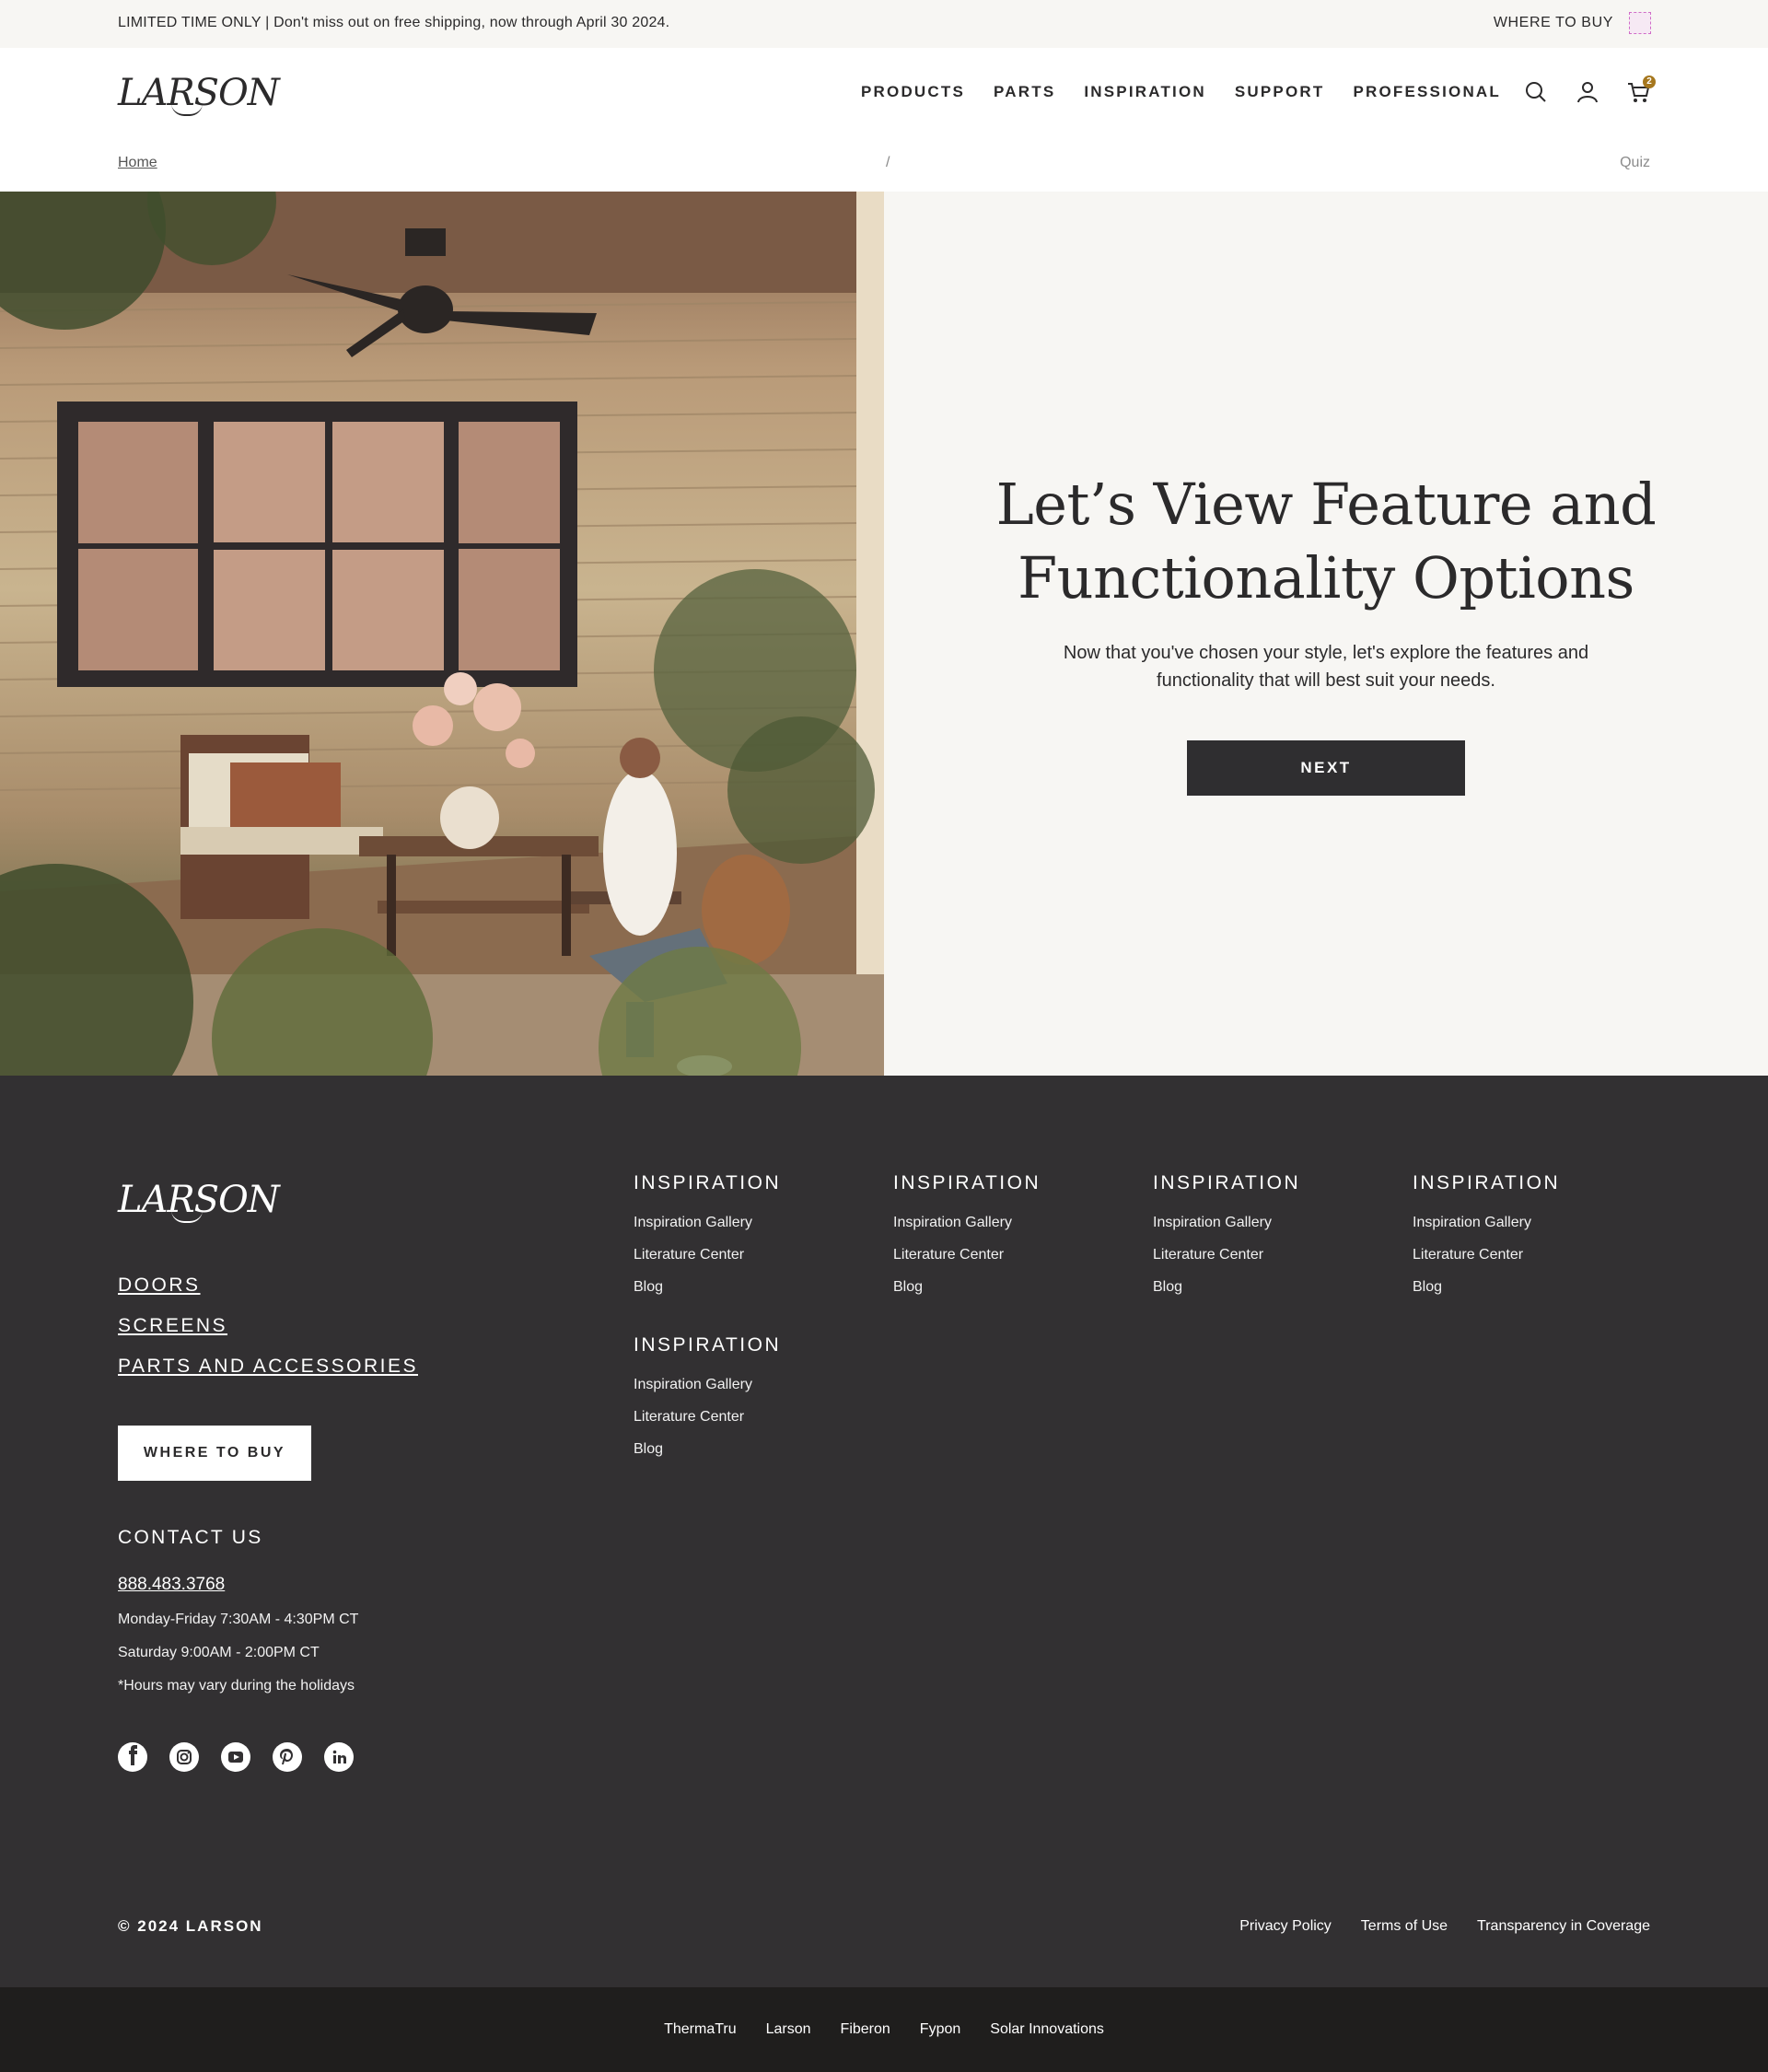 Image resolution: width=1768 pixels, height=2072 pixels. I want to click on larson-logo: LARSON, so click(199, 94).